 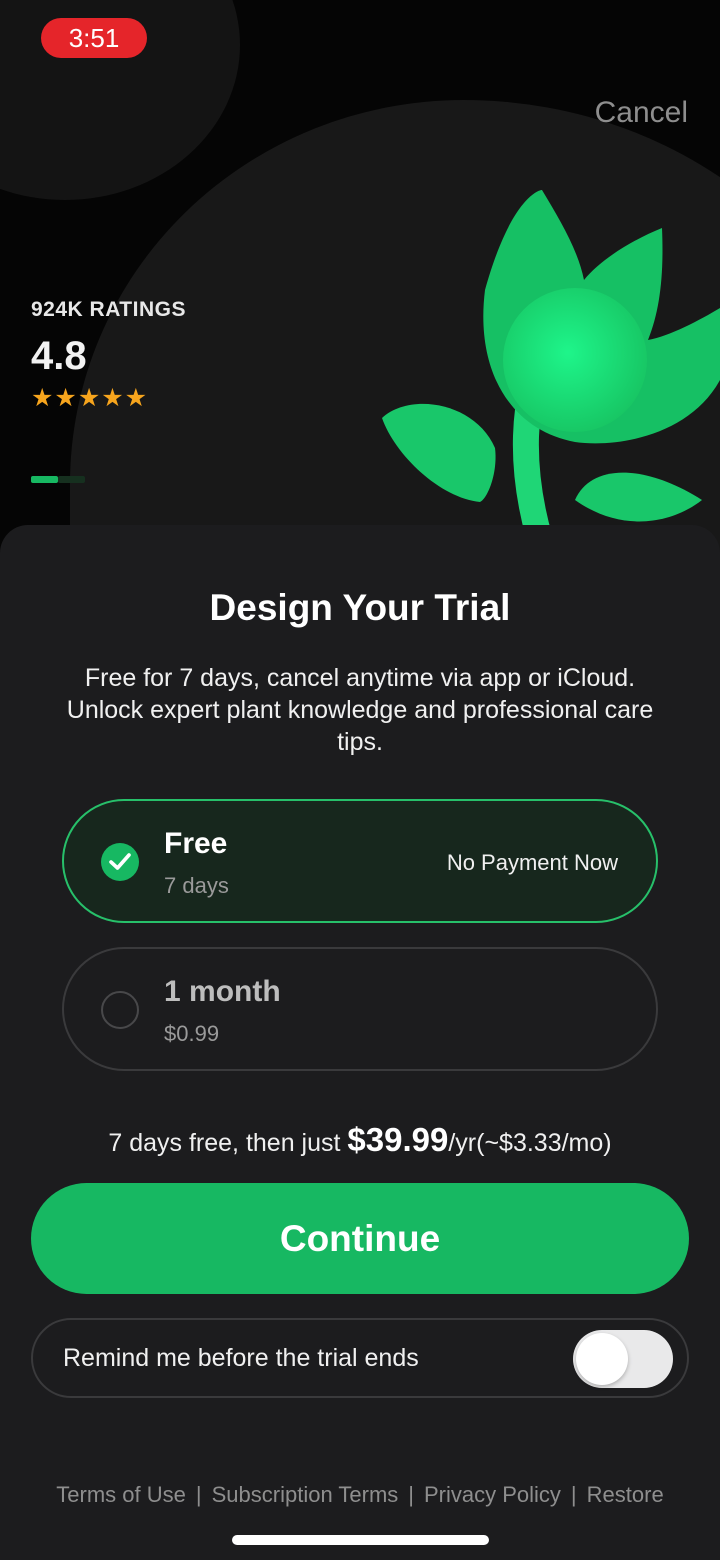 What do you see at coordinates (602, 1359) in the screenshot?
I see `toggle-knob` at bounding box center [602, 1359].